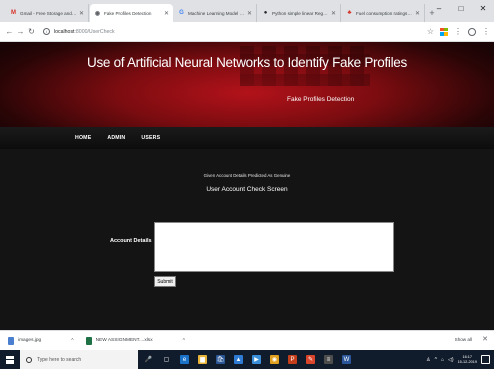 The image size is (494, 369). I want to click on system-tray: ♙ ^ ⌂ ◁) 16:17 15-12-2019, so click(460, 359).